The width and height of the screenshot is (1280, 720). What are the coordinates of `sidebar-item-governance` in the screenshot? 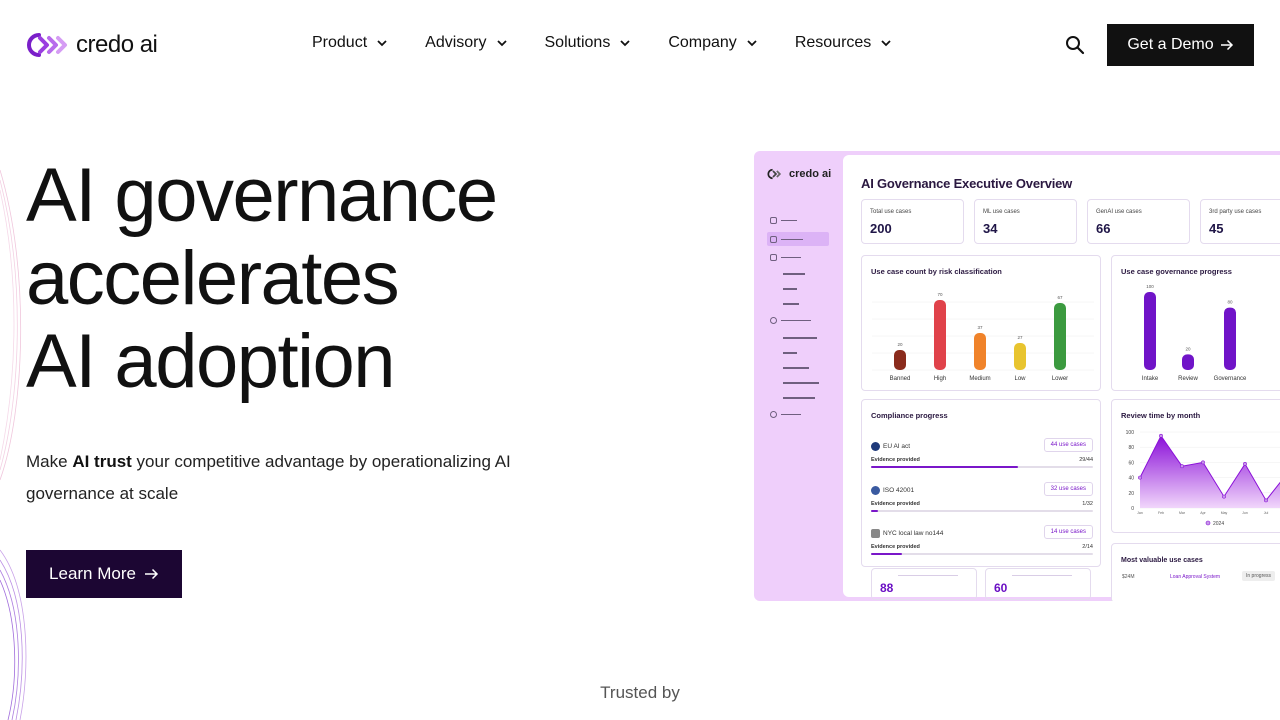 It's located at (790, 320).